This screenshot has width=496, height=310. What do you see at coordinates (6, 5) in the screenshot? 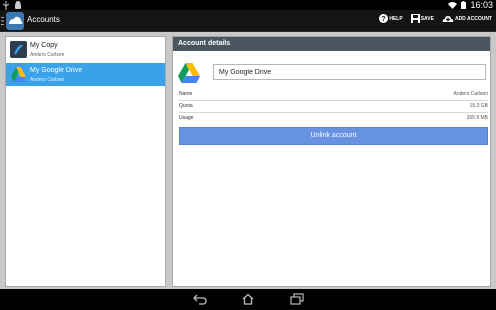
I see `usb-icon` at bounding box center [6, 5].